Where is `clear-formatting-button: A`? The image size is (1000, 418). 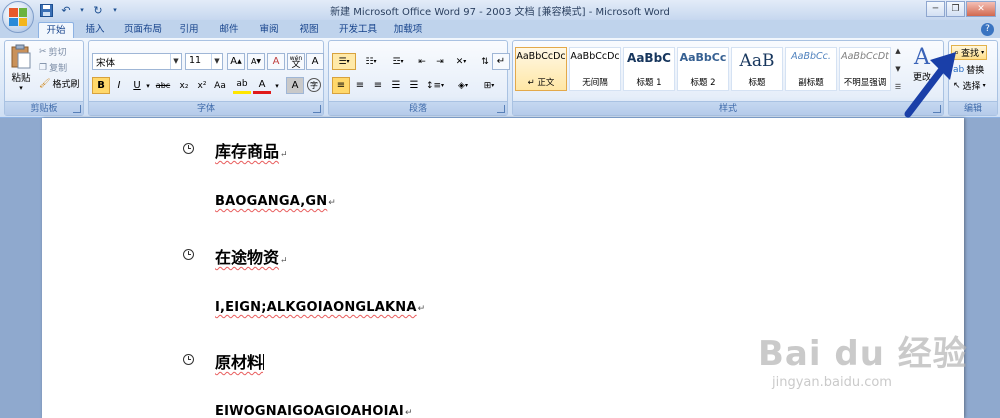
clear-formatting-button: A is located at coordinates (276, 61).